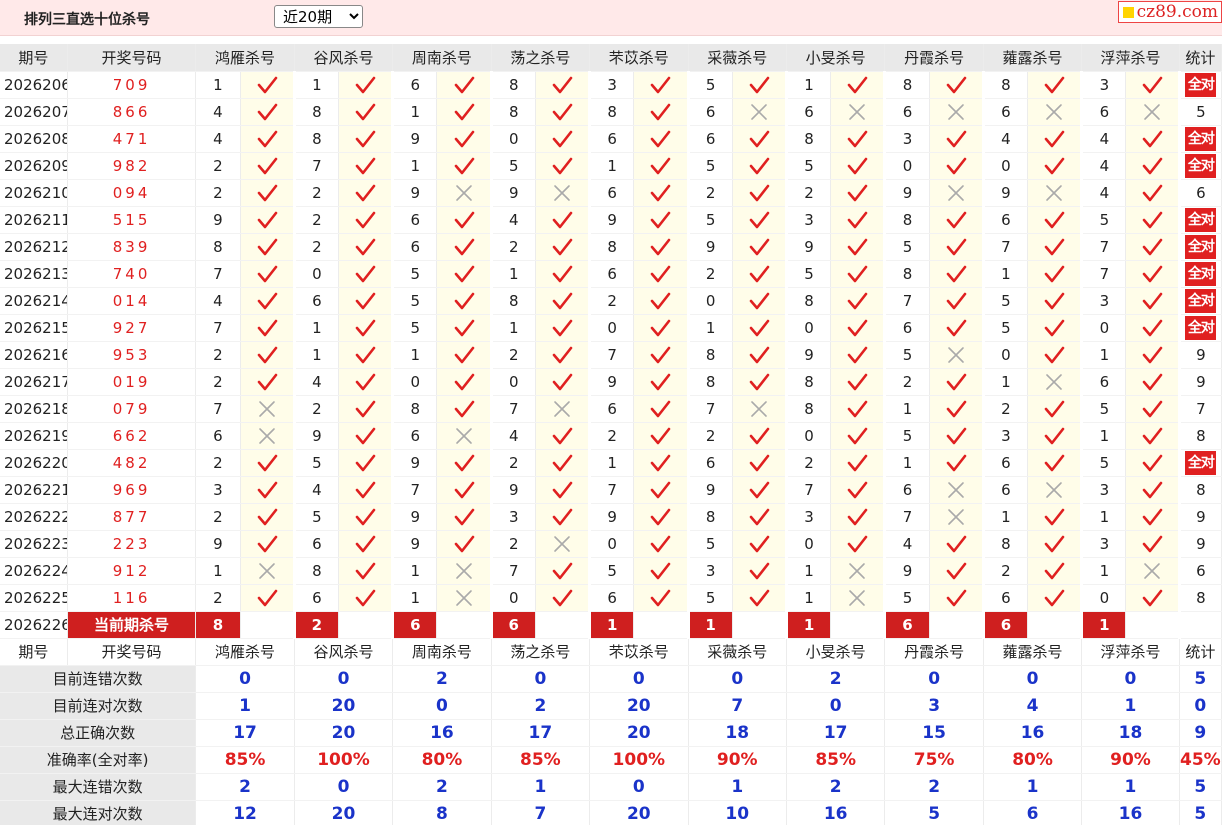 Image resolution: width=1222 pixels, height=825 pixels. What do you see at coordinates (318, 16) in the screenshot?
I see `period-range-select: 近20期` at bounding box center [318, 16].